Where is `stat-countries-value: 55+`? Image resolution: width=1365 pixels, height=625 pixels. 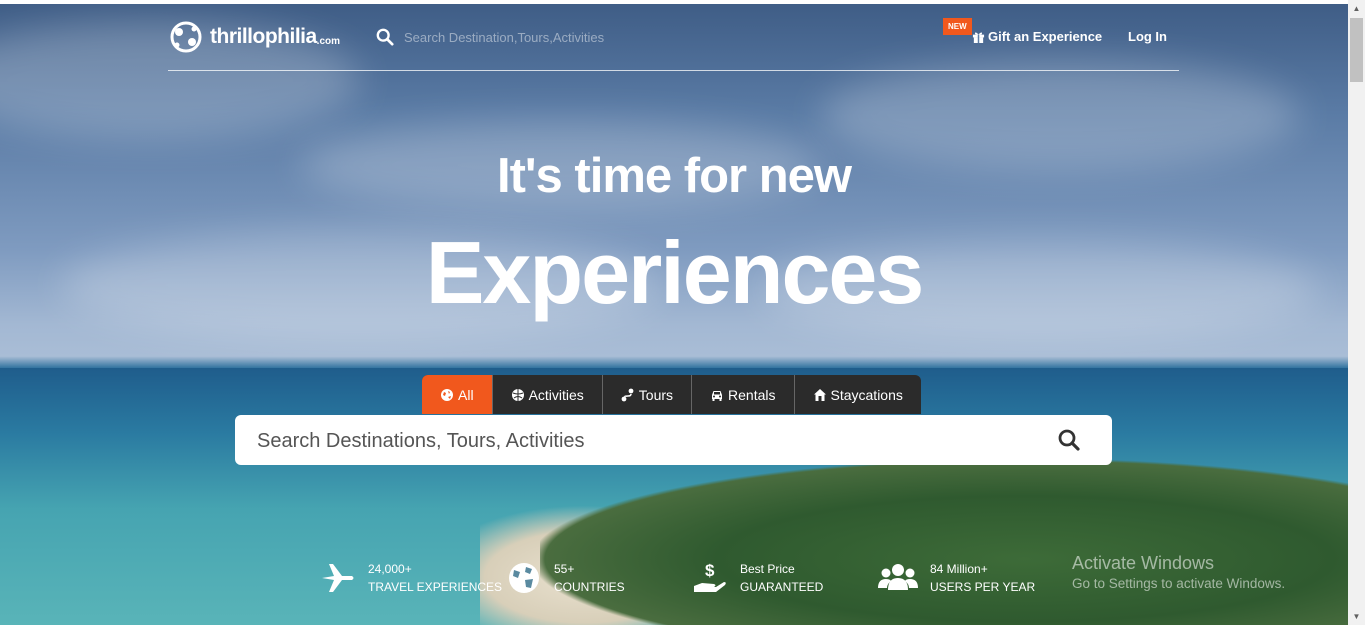 stat-countries-value: 55+ is located at coordinates (564, 569).